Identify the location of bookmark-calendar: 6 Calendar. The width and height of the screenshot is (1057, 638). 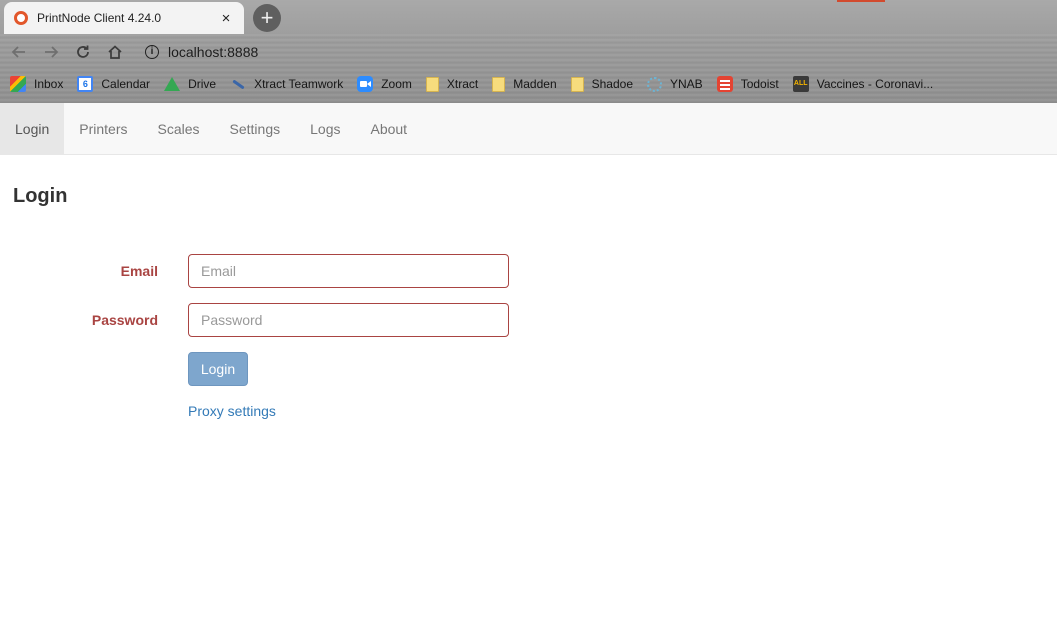
(113, 84).